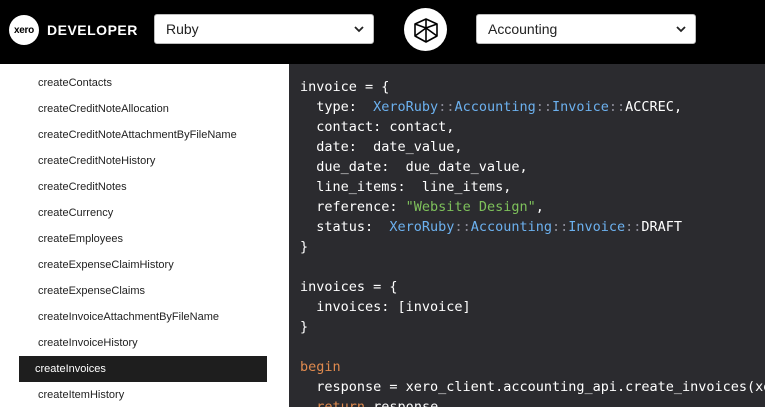 This screenshot has height=407, width=765. I want to click on logo-text: DEVELOPER, so click(92, 30).